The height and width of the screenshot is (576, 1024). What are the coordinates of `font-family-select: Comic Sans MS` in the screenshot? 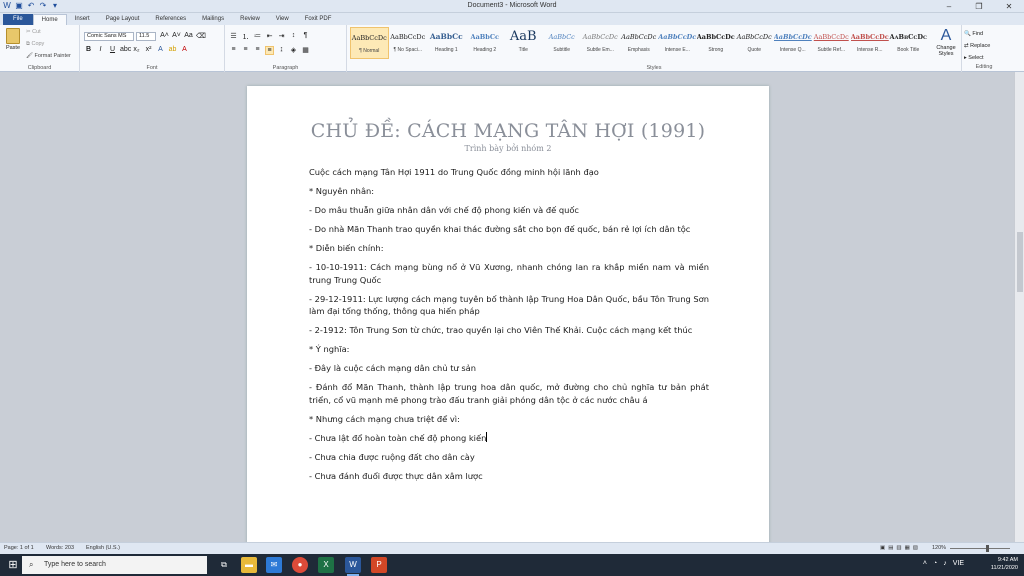 It's located at (109, 36).